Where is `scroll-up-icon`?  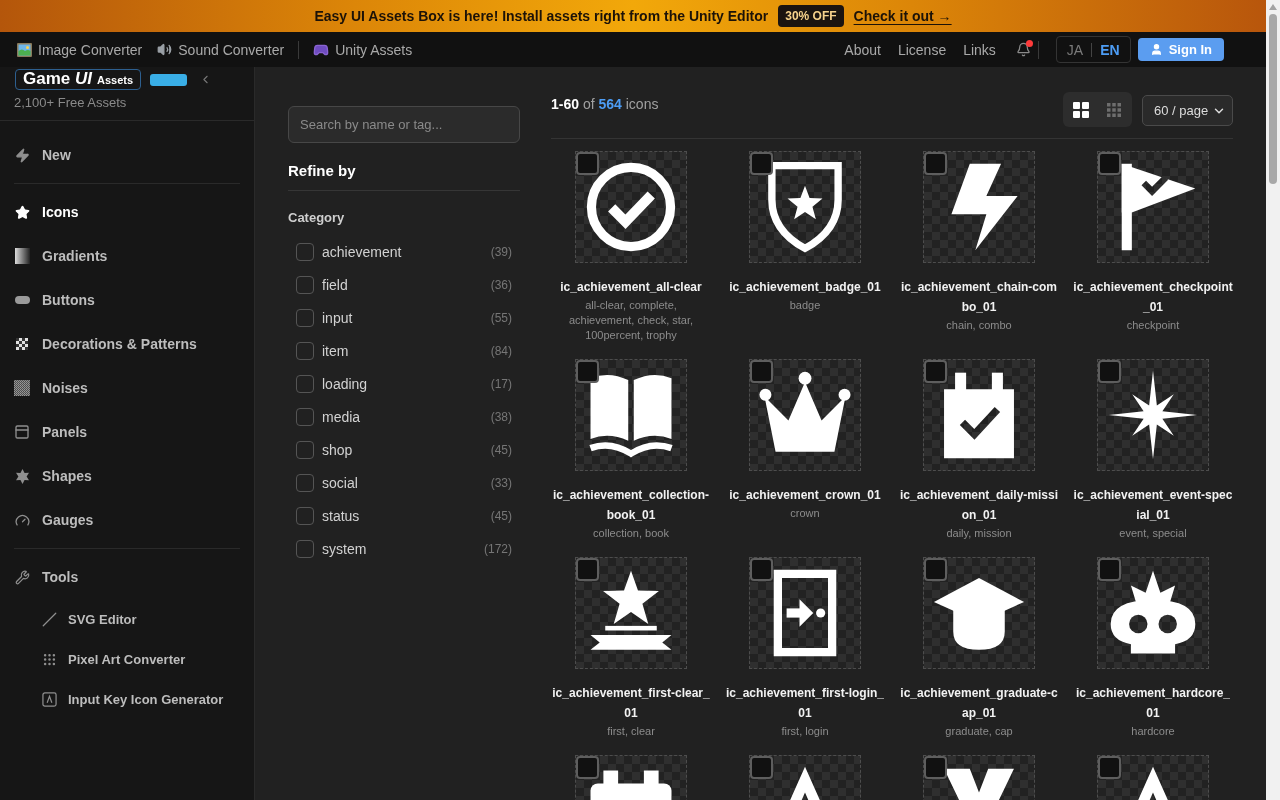
scroll-up-icon is located at coordinates (1273, 7).